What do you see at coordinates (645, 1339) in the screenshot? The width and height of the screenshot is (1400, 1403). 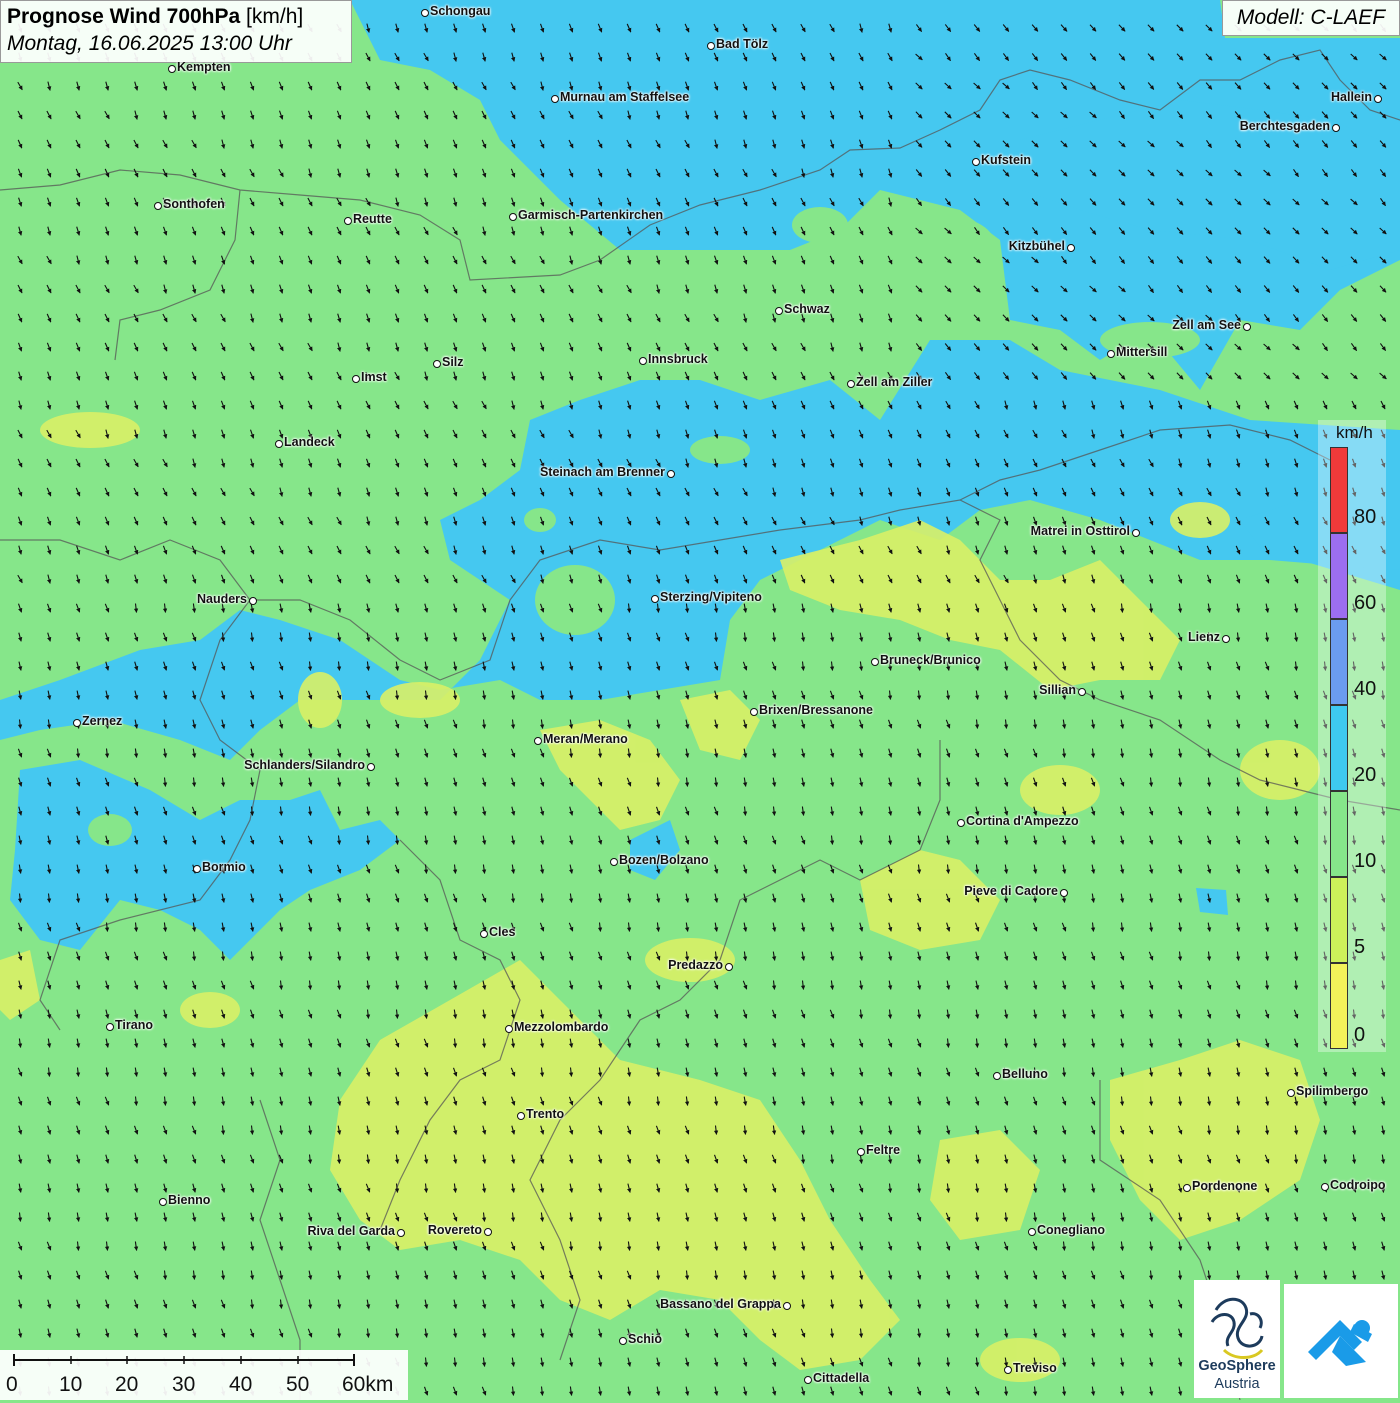 I see `city-label: Schio` at bounding box center [645, 1339].